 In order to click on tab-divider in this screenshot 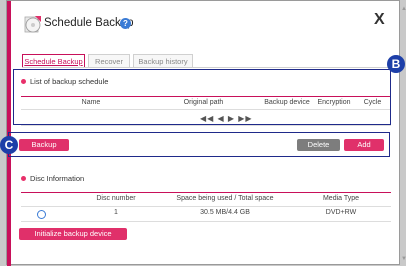, I will do `click(207, 67)`.